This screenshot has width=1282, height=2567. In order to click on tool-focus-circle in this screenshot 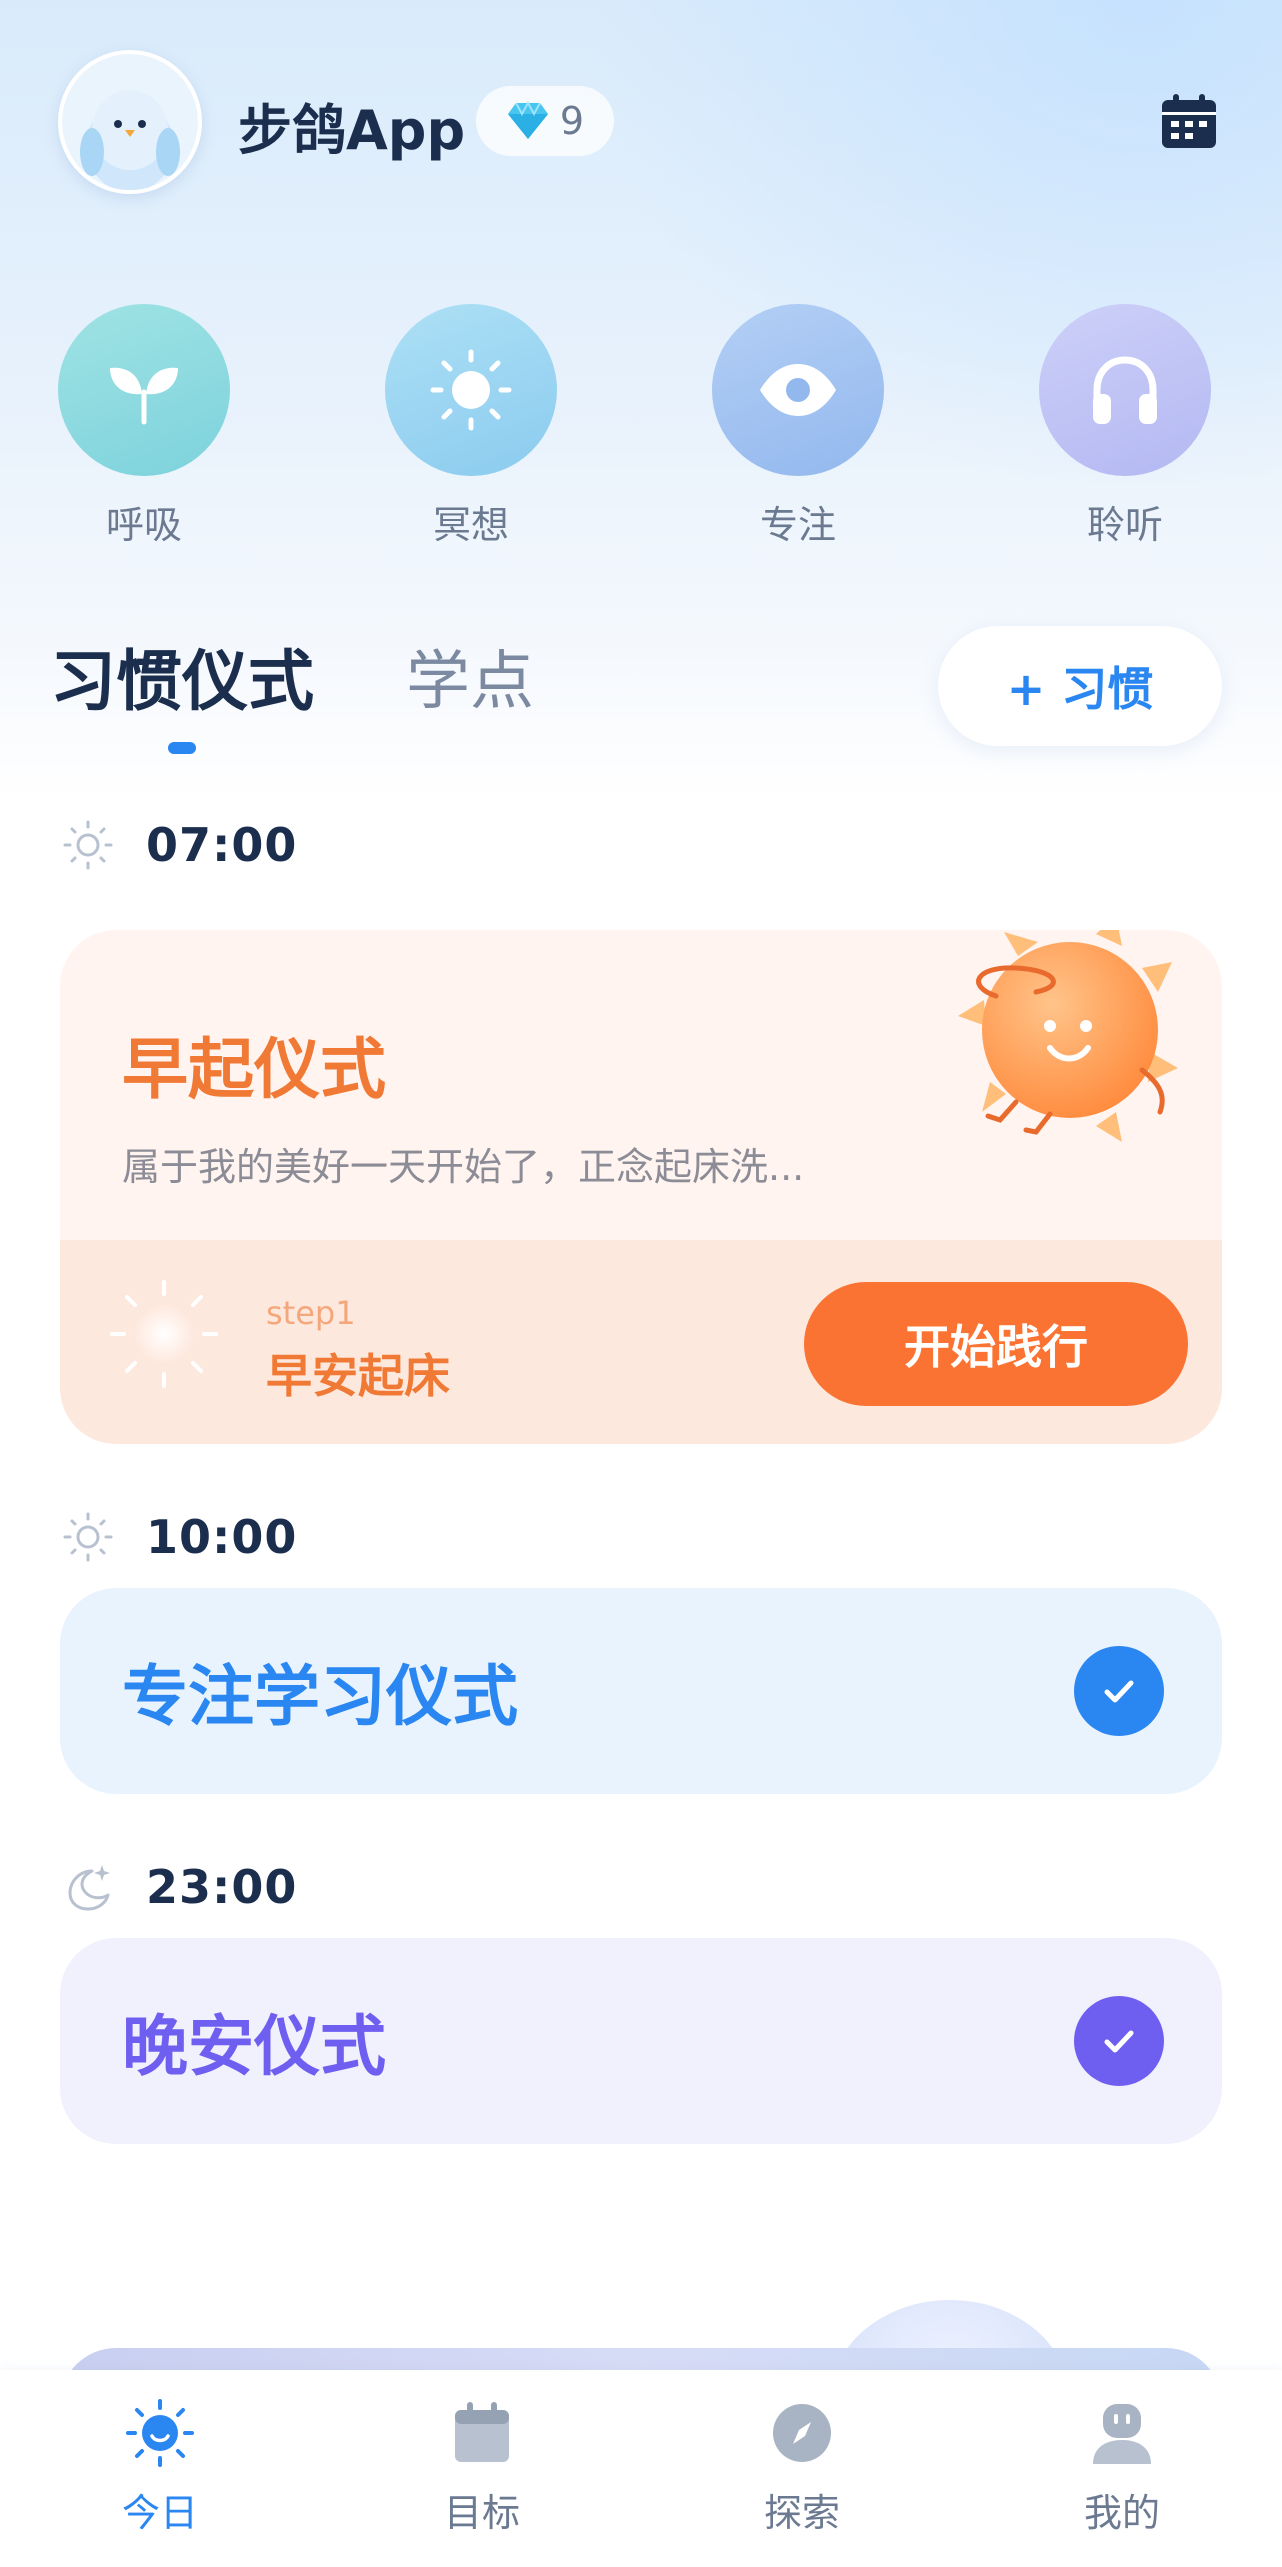, I will do `click(798, 390)`.